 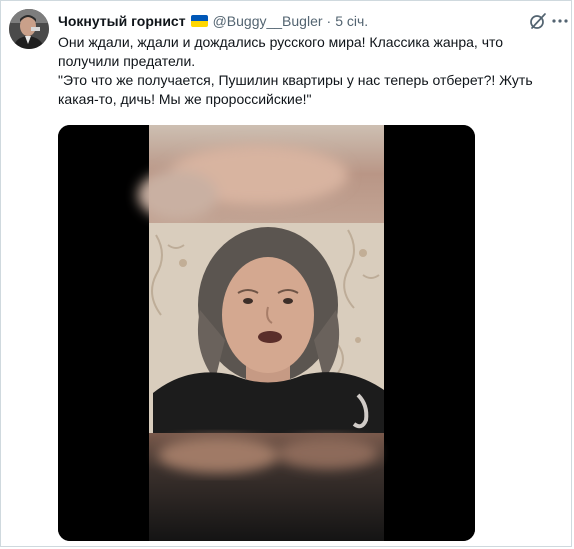 I want to click on grok-icon, so click(x=538, y=21).